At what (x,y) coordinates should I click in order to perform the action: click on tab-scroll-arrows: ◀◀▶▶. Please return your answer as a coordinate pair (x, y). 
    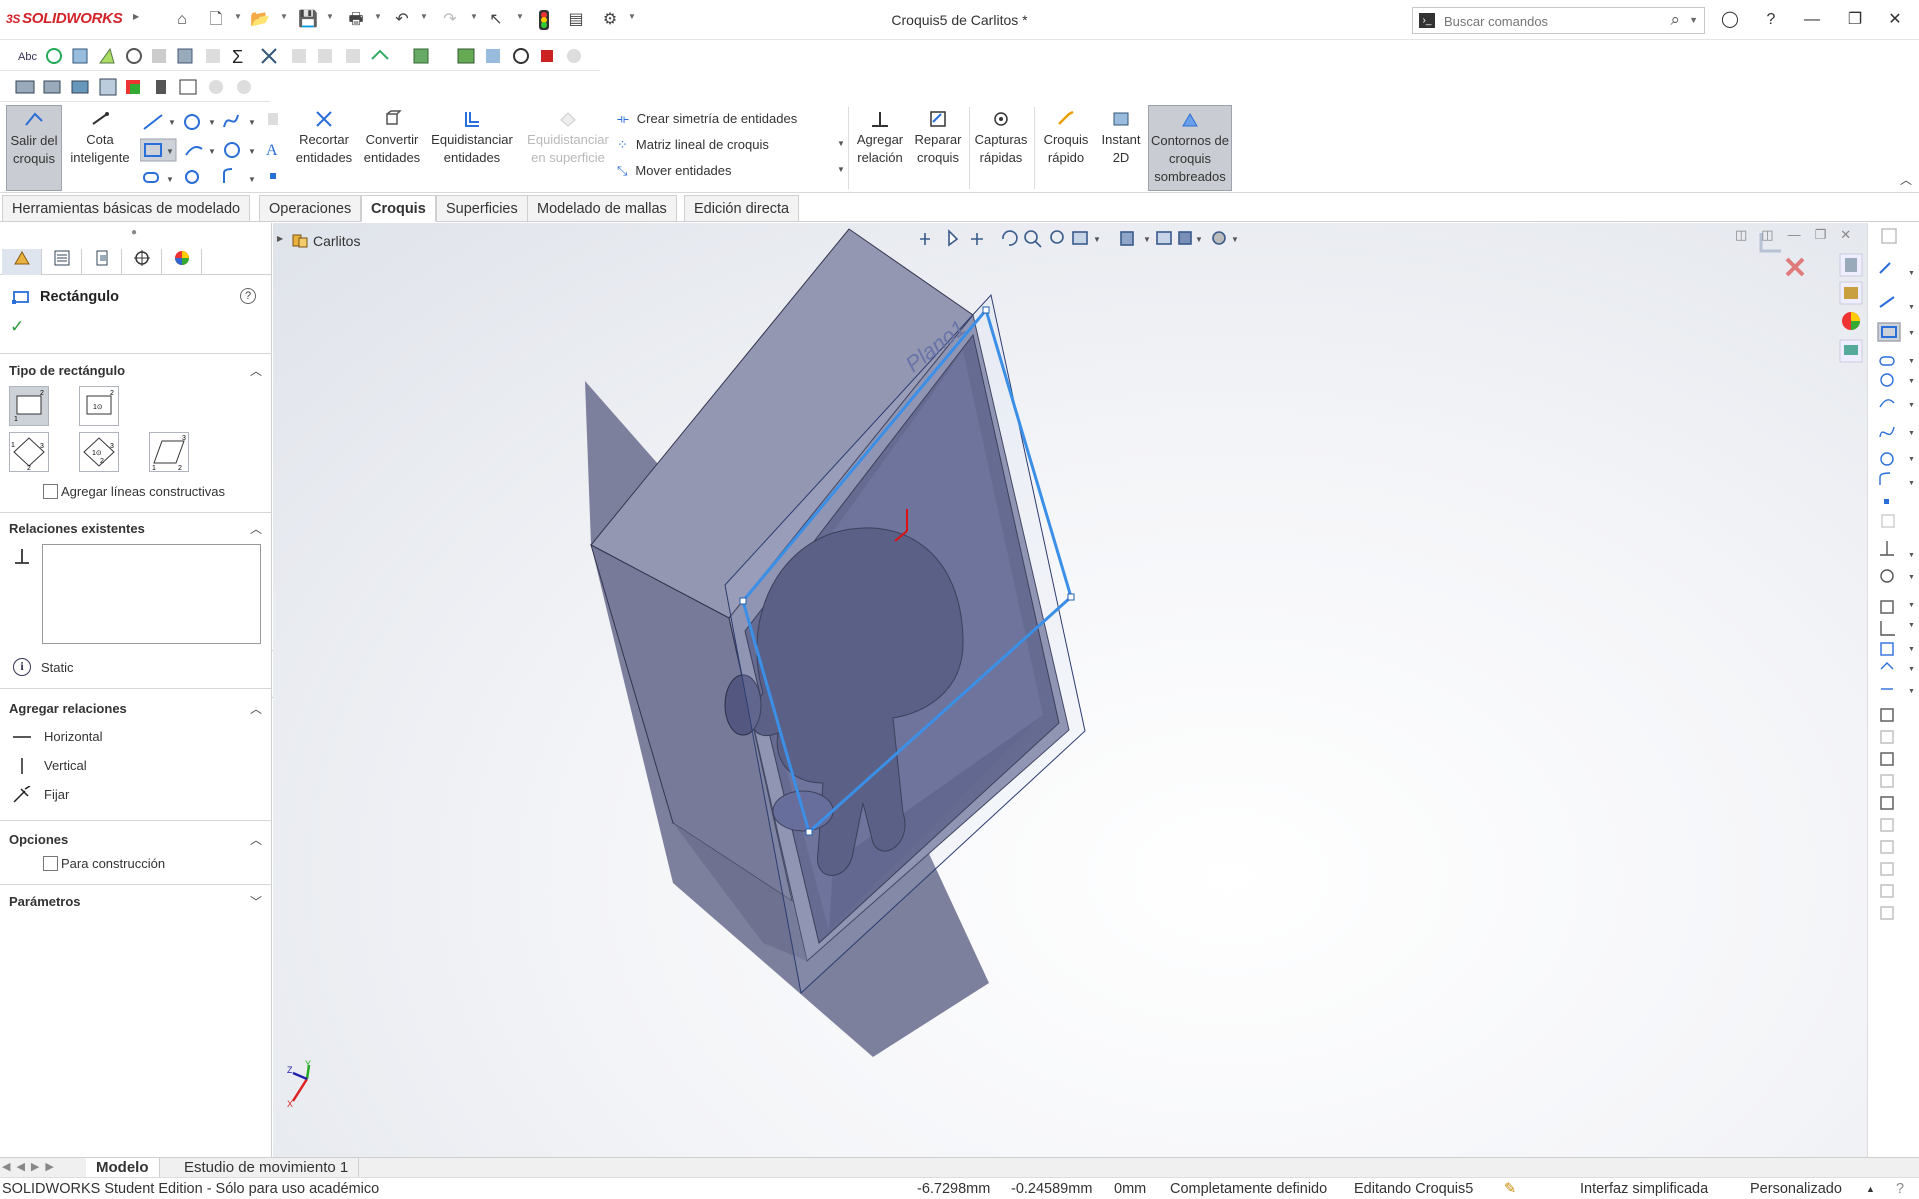
    Looking at the image, I should click on (31, 1166).